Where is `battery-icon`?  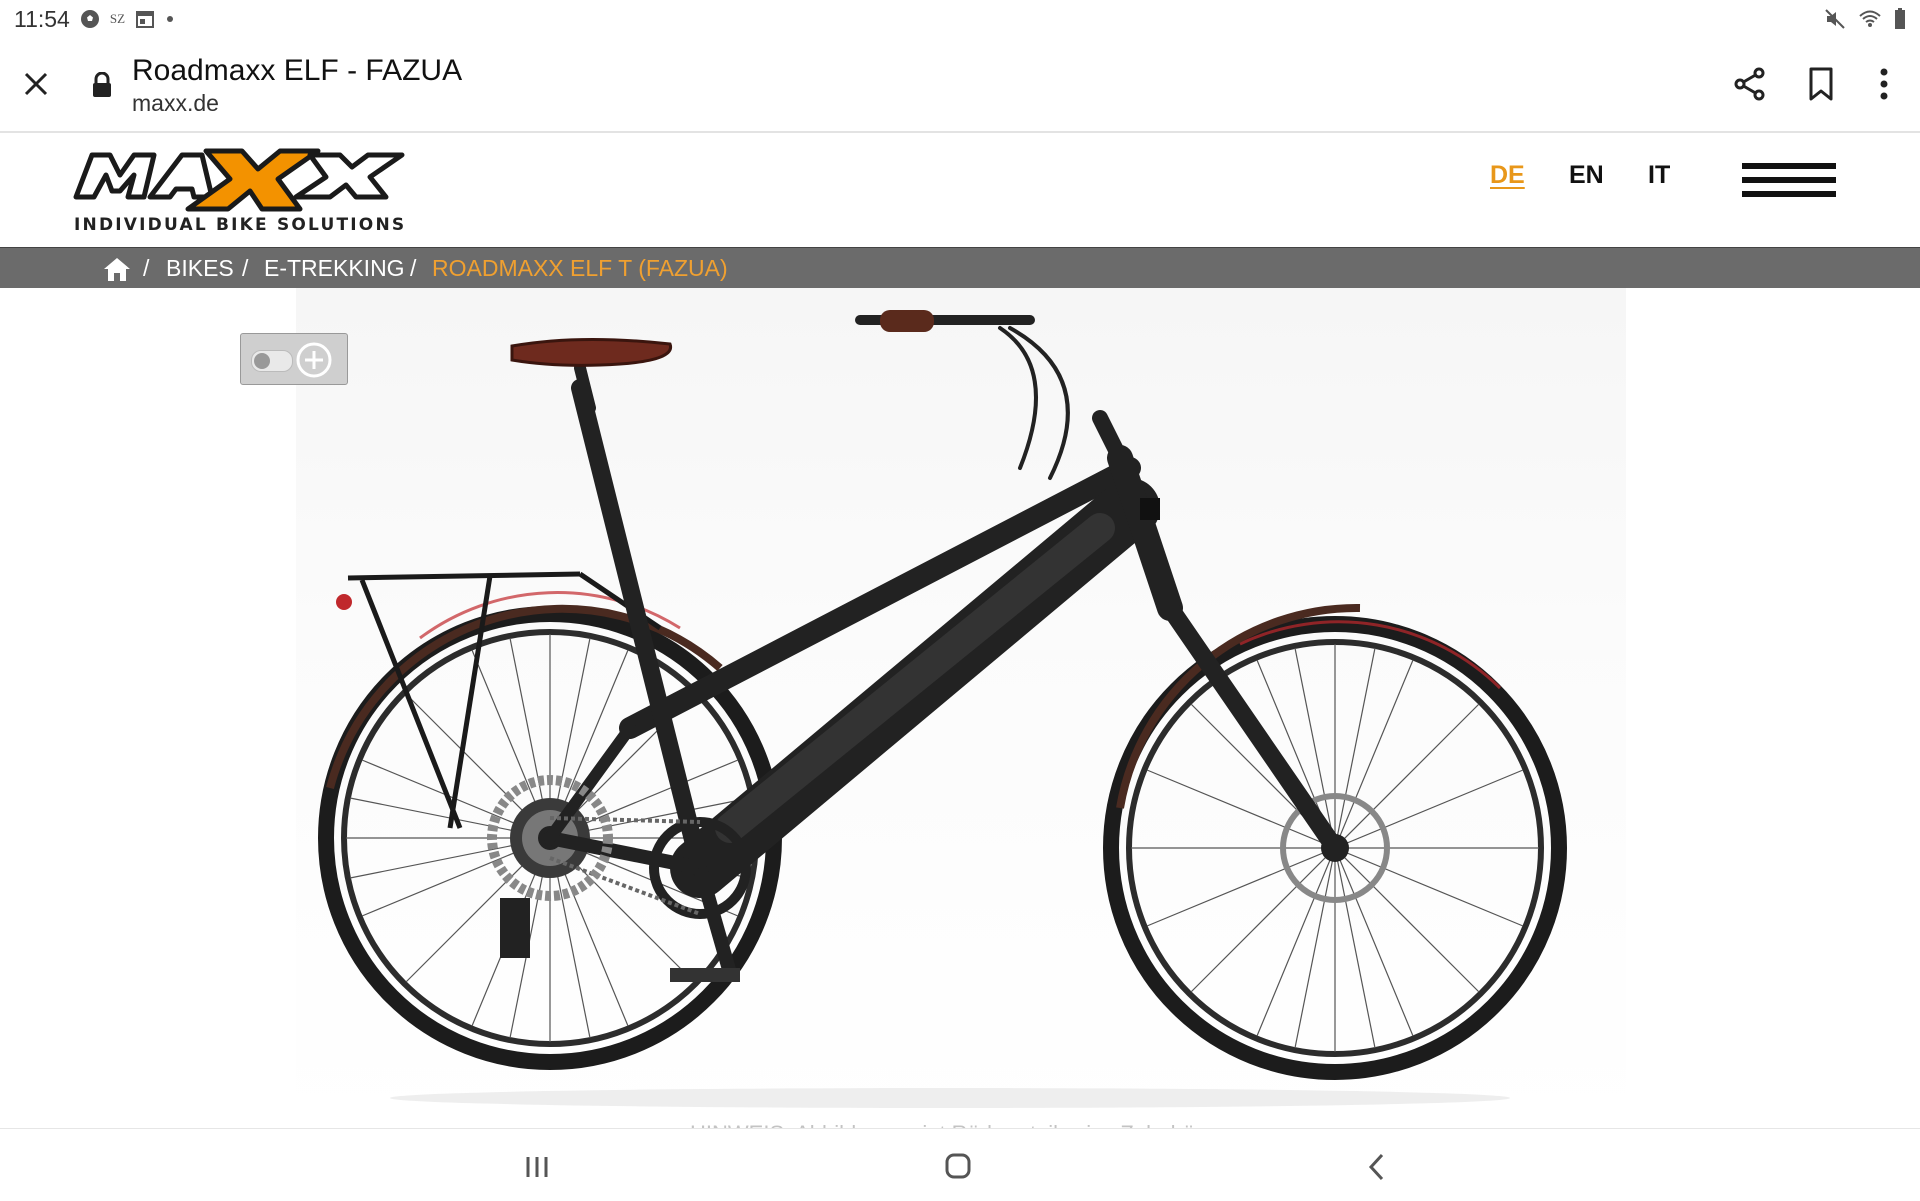
battery-icon is located at coordinates (1900, 19).